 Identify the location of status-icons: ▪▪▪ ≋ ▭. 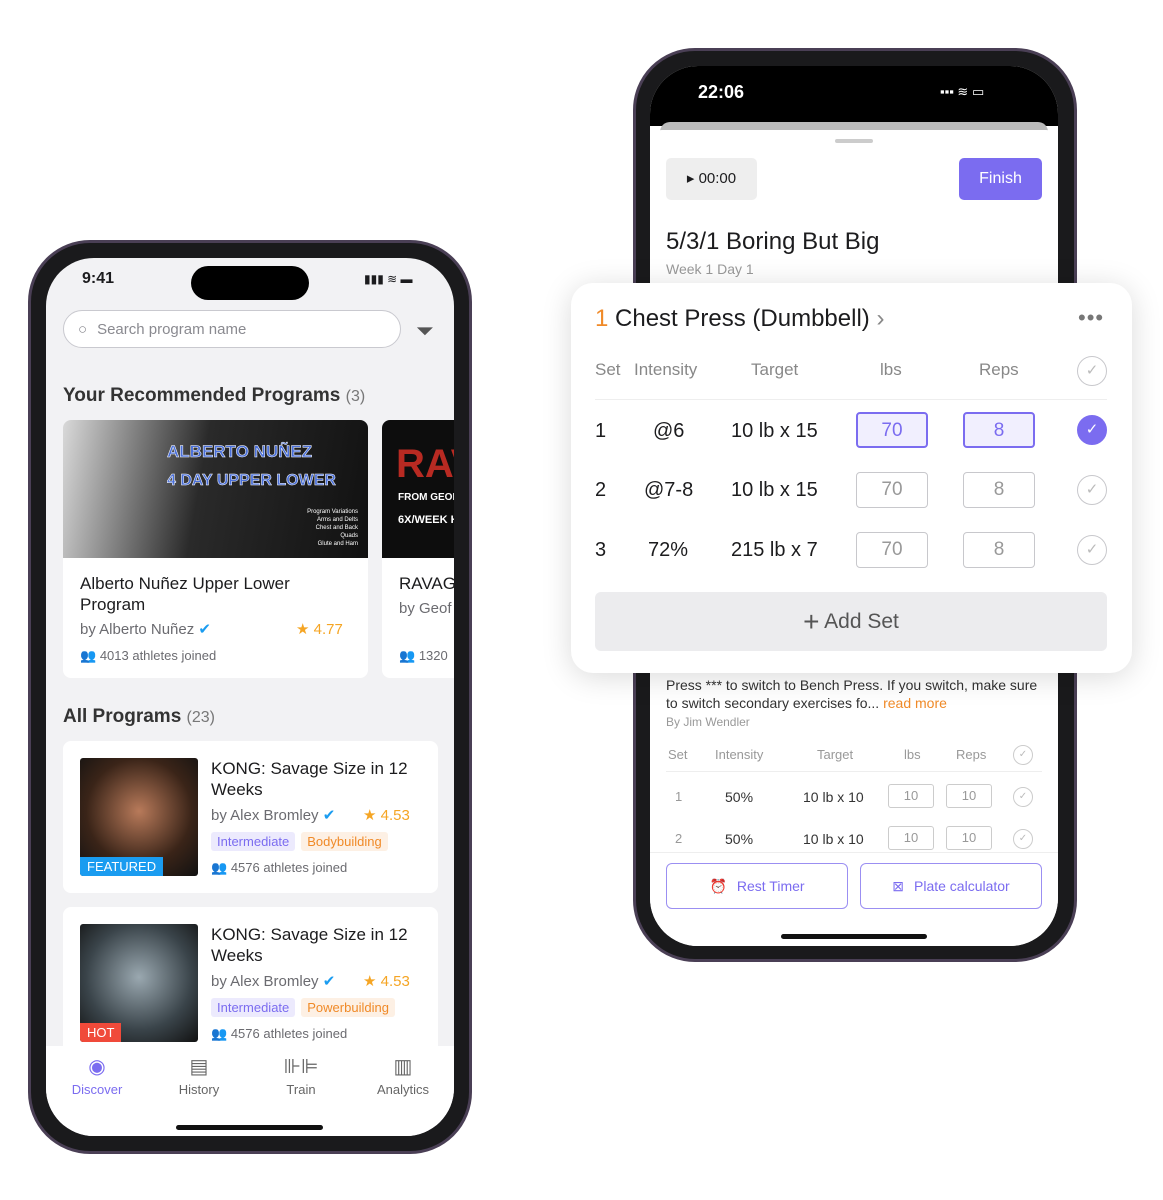
(962, 91).